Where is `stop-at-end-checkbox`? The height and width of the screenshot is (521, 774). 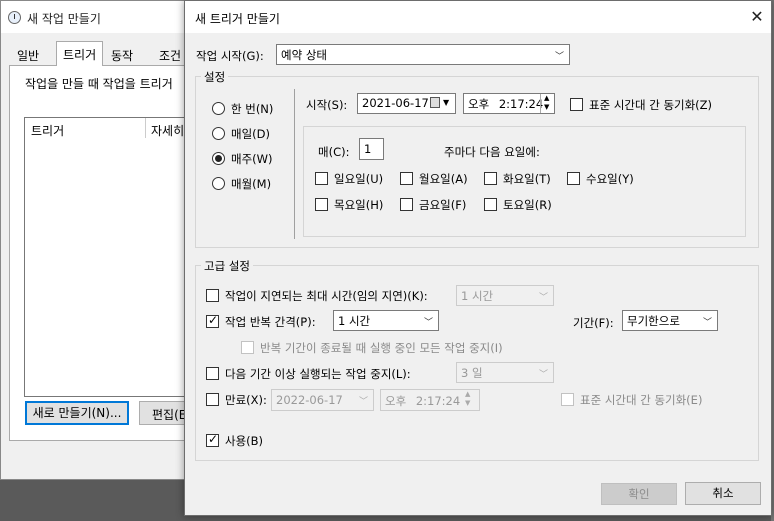 stop-at-end-checkbox is located at coordinates (247, 347).